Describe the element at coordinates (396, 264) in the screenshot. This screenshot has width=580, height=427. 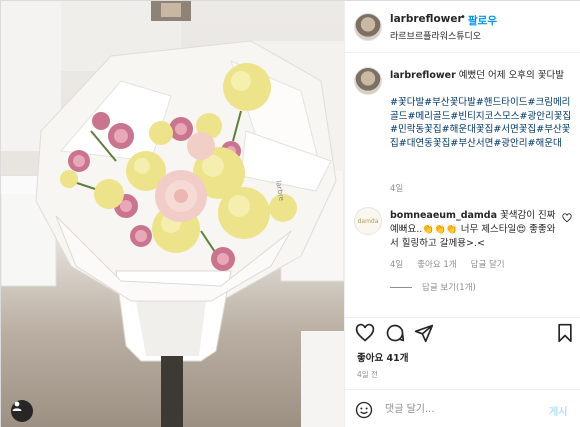
I see `comment-time: 4일` at that location.